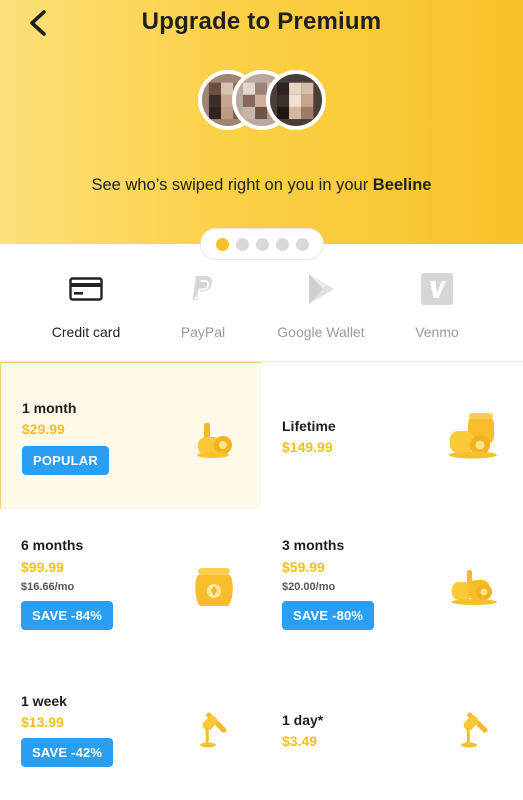 The height and width of the screenshot is (800, 523). I want to click on plan-name: 1 month, so click(49, 408).